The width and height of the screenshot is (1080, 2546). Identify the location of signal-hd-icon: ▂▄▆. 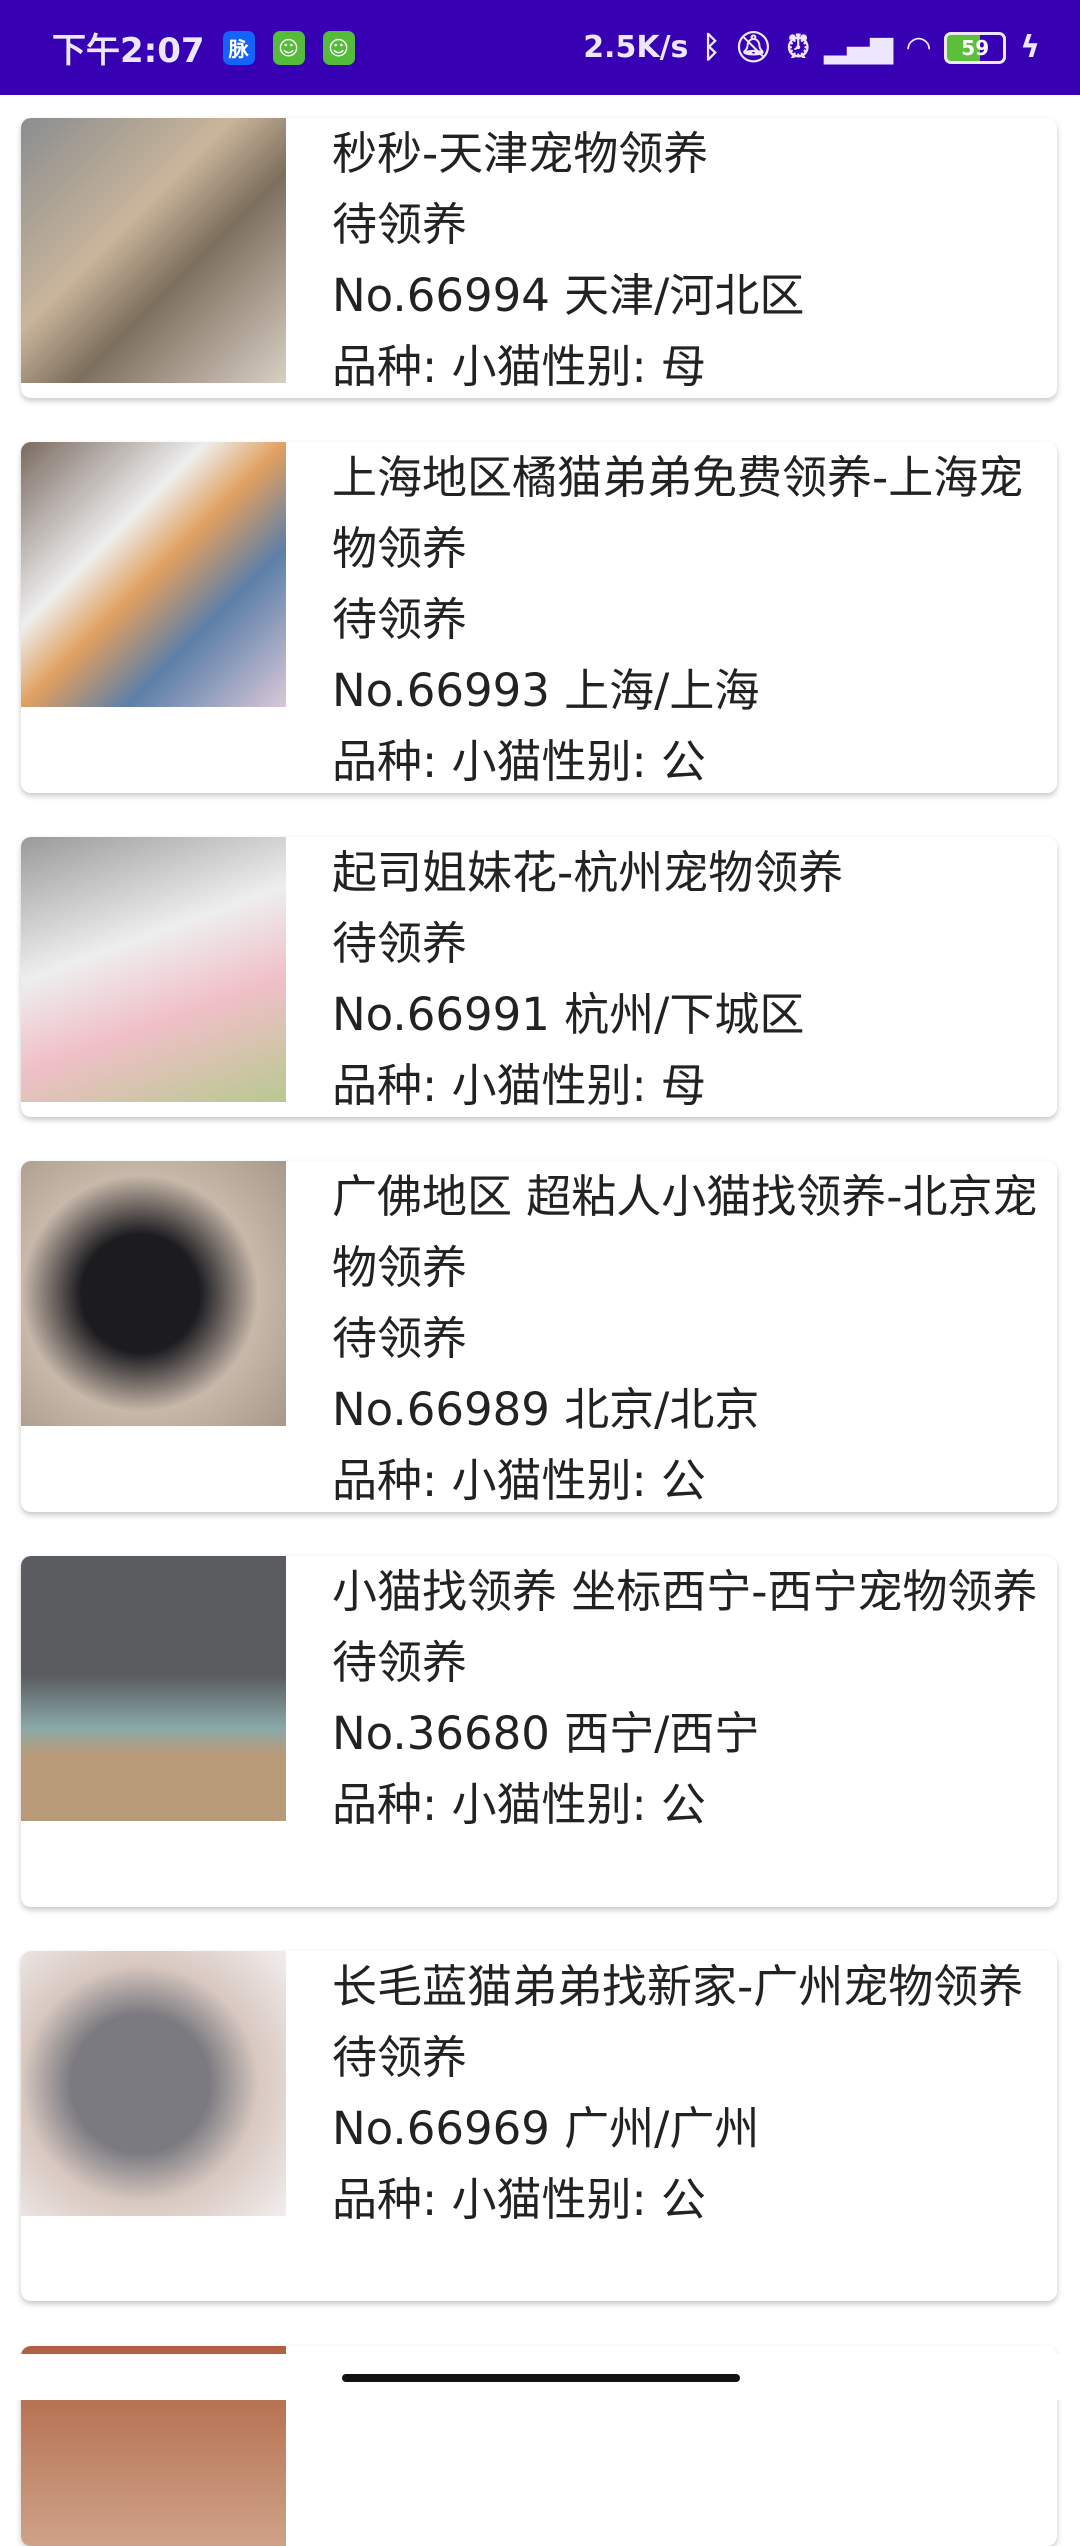
(858, 47).